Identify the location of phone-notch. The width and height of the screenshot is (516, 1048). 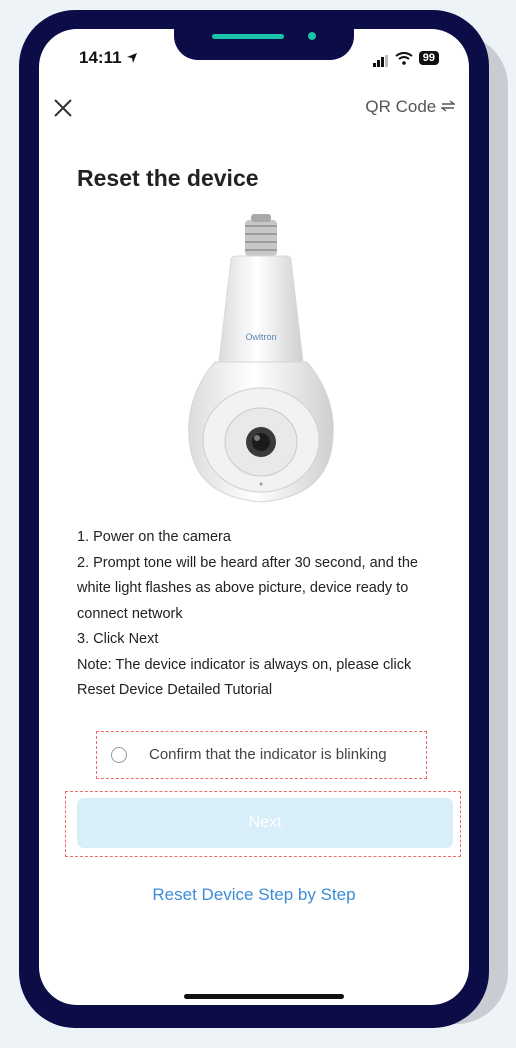
(264, 37).